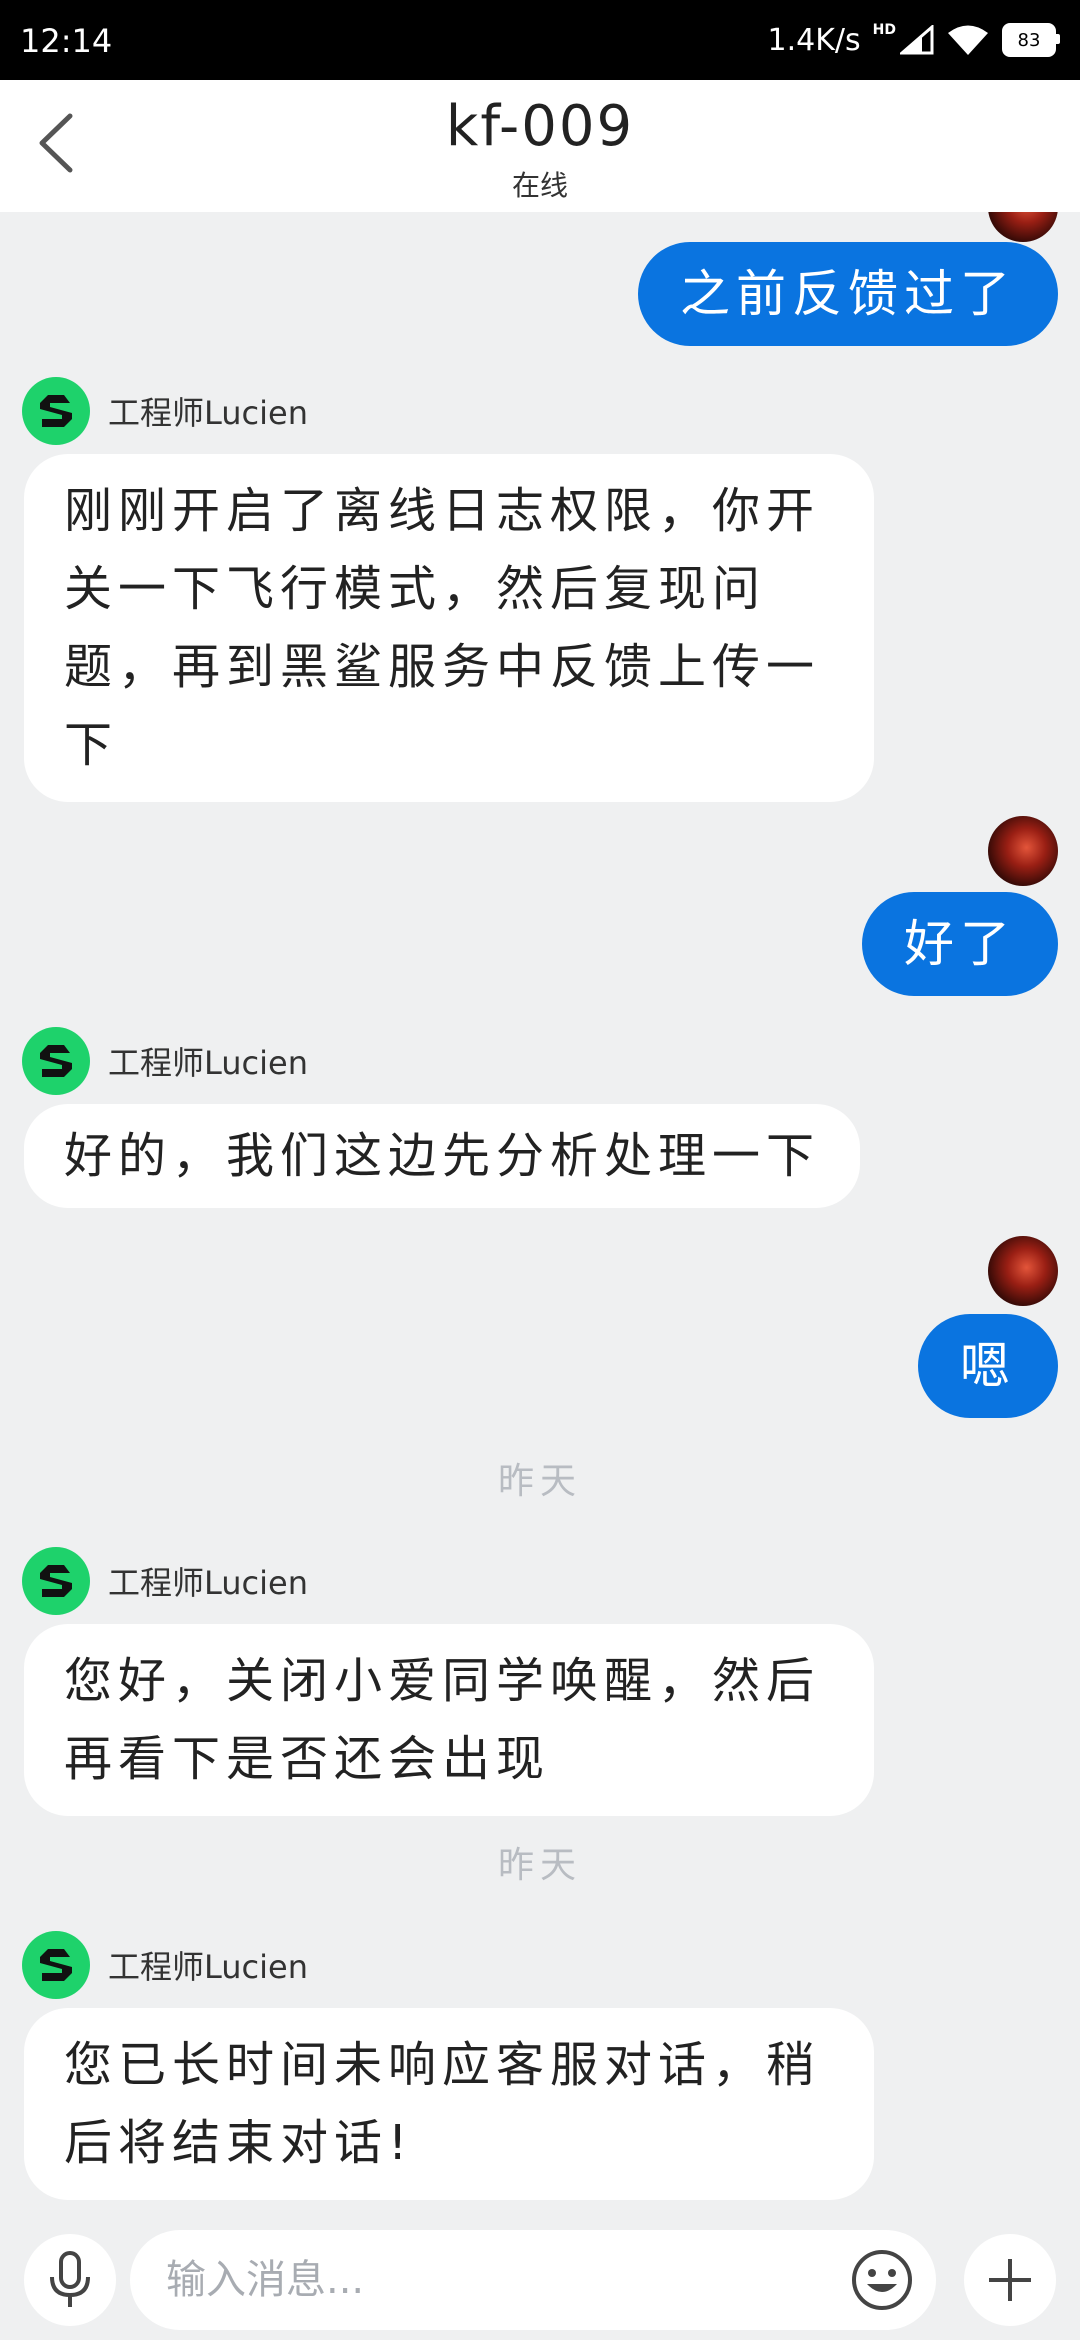 Image resolution: width=1080 pixels, height=2340 pixels. I want to click on page-title: kf-009, so click(540, 126).